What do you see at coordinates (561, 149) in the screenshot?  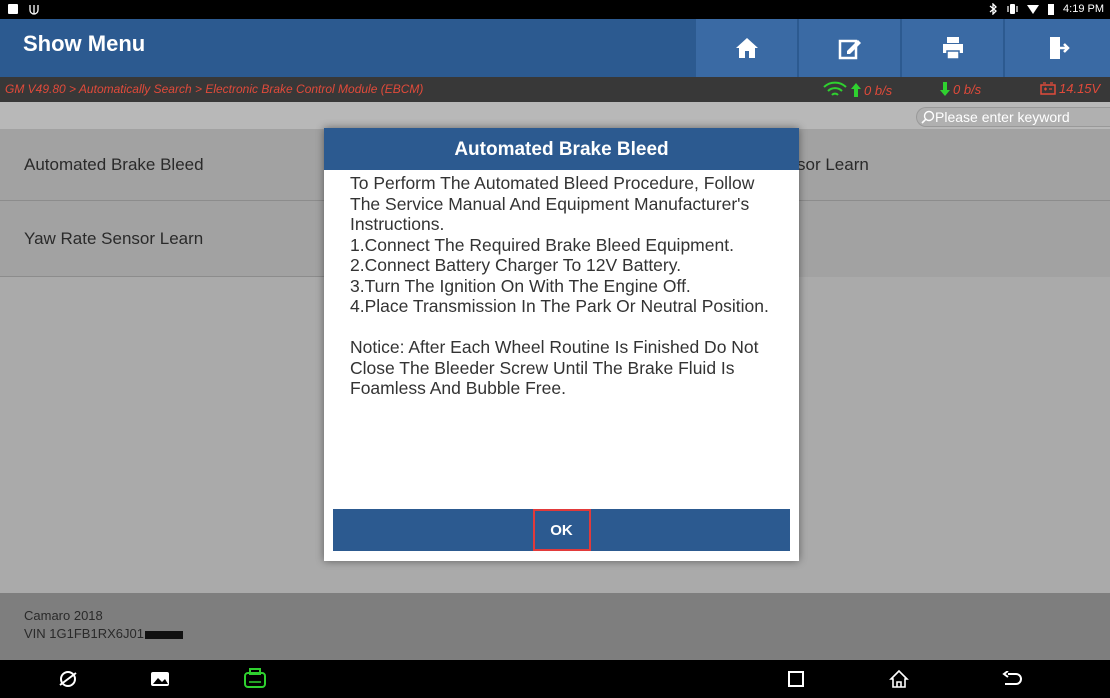 I see `dialog-title: Automated Brake Bleed` at bounding box center [561, 149].